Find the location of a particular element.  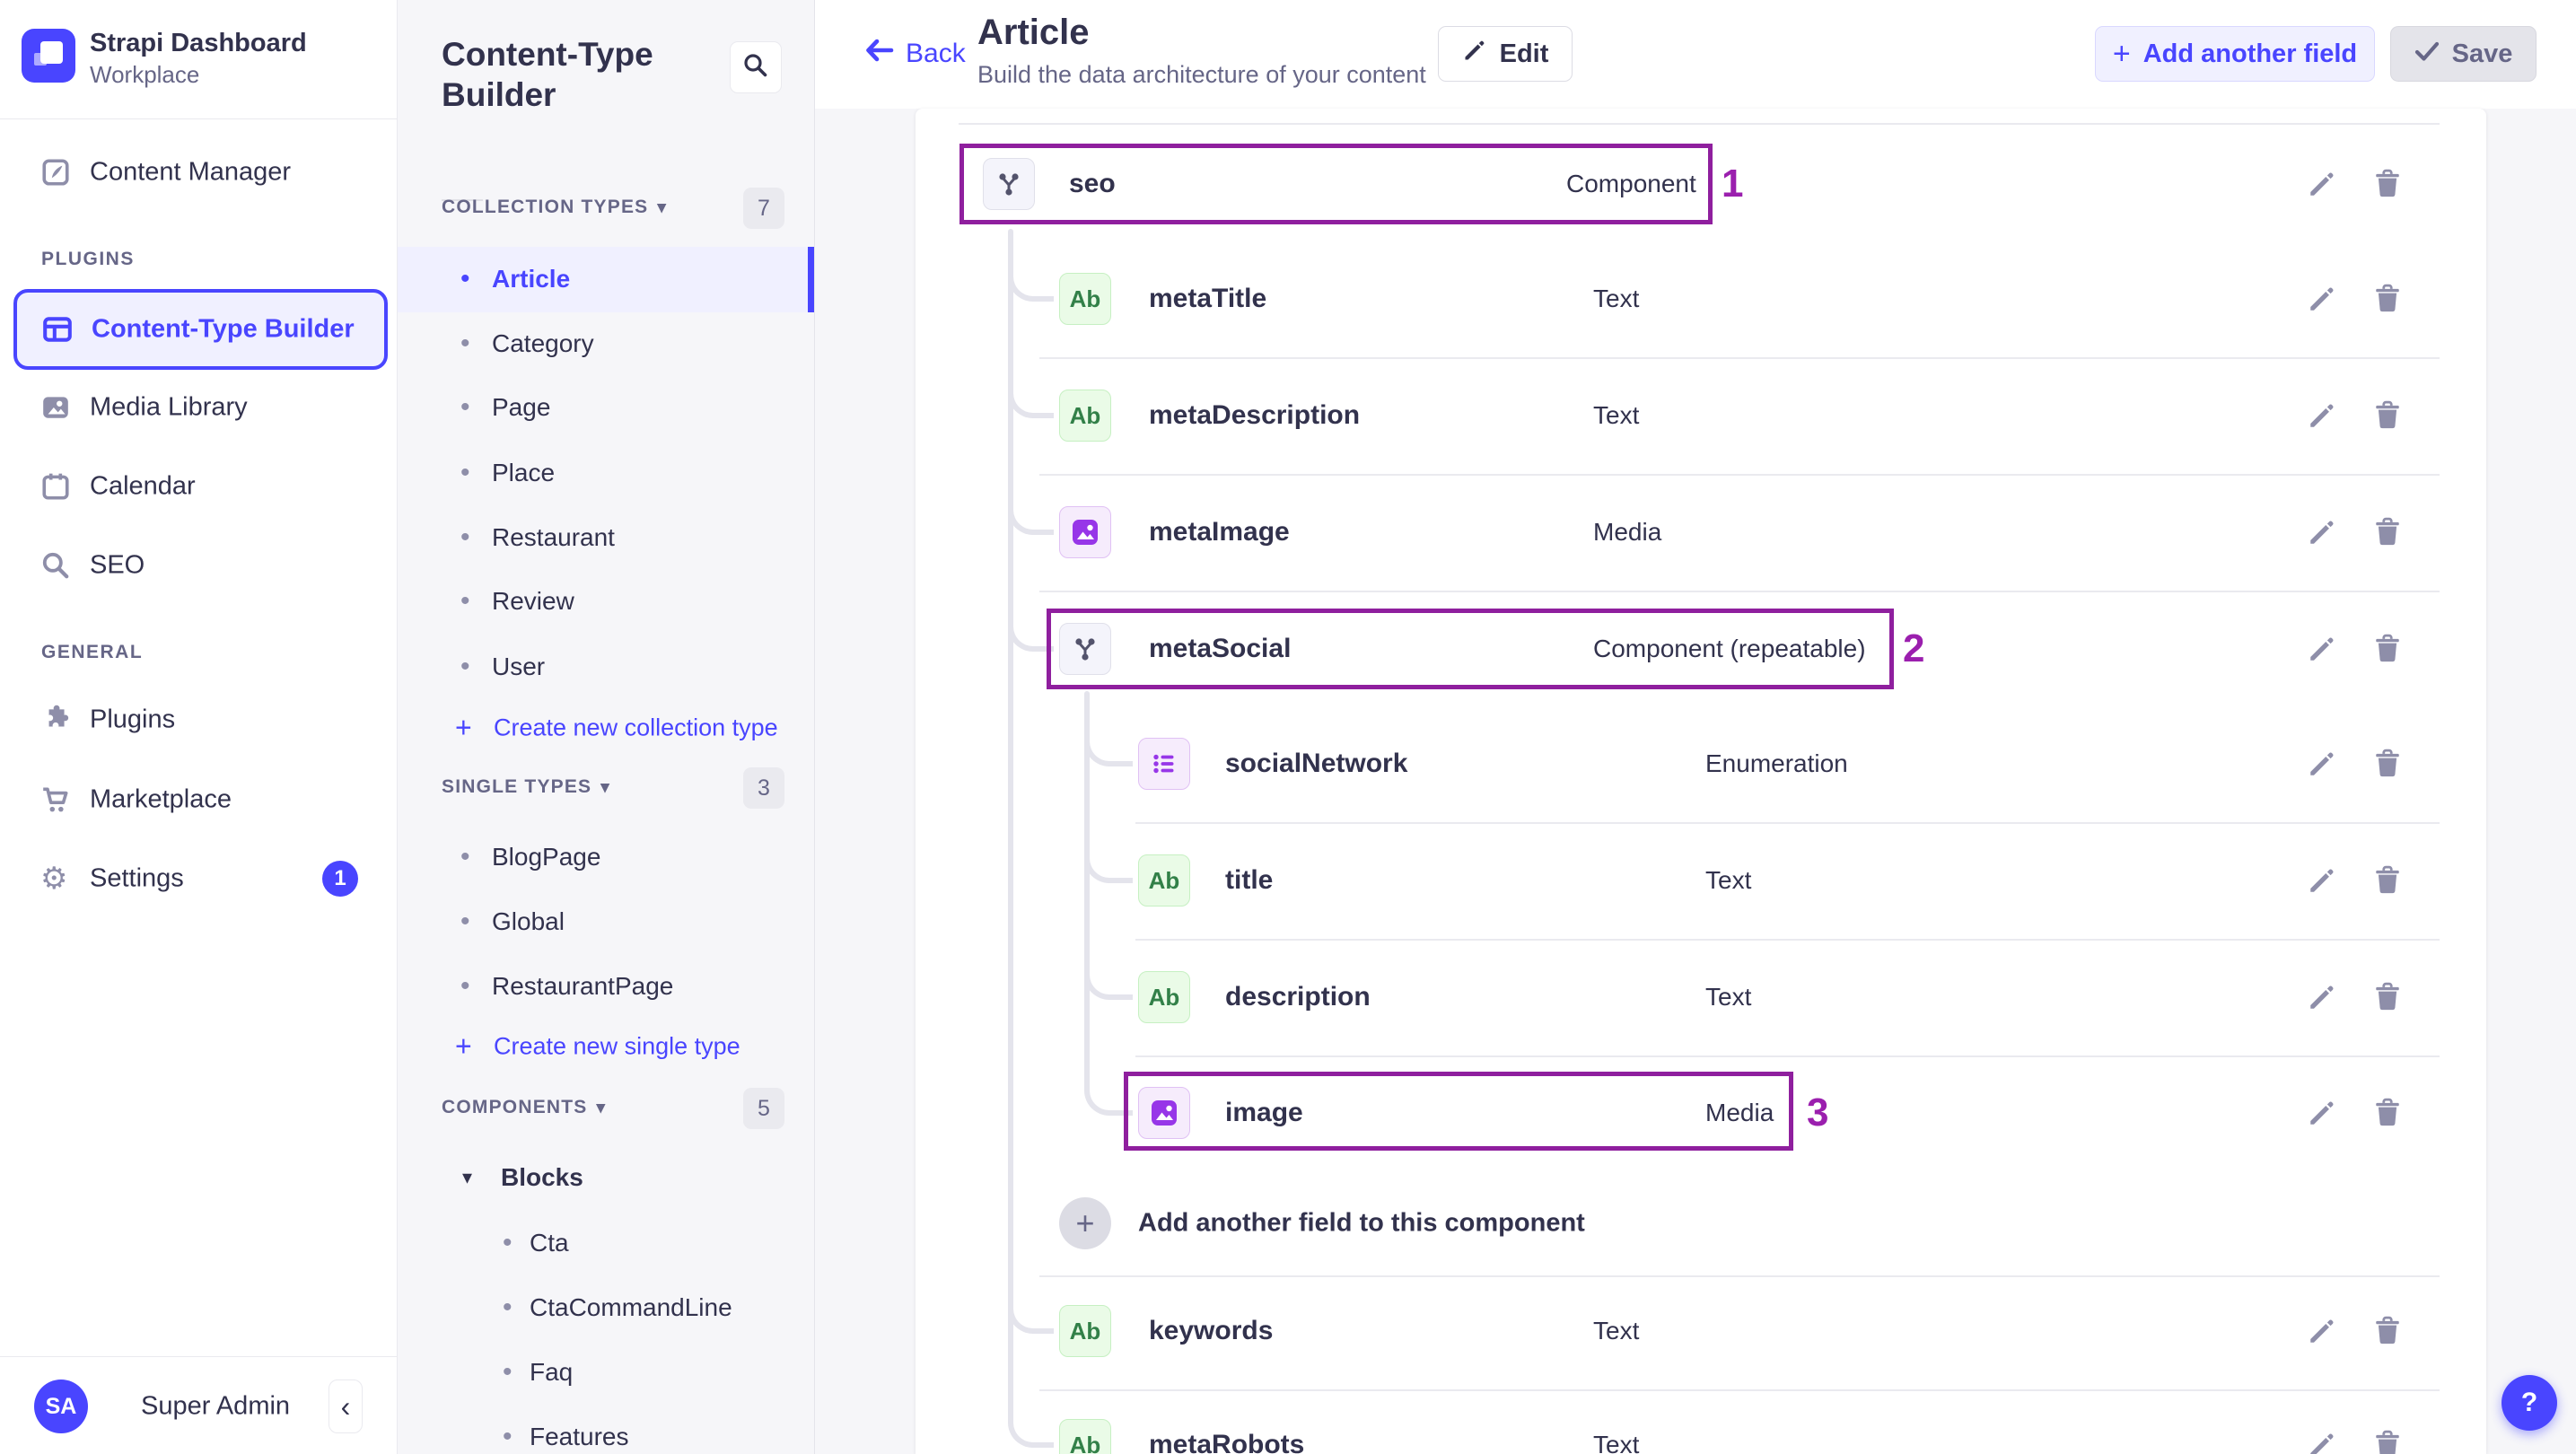

item-label: RestaurantPage is located at coordinates (583, 986).